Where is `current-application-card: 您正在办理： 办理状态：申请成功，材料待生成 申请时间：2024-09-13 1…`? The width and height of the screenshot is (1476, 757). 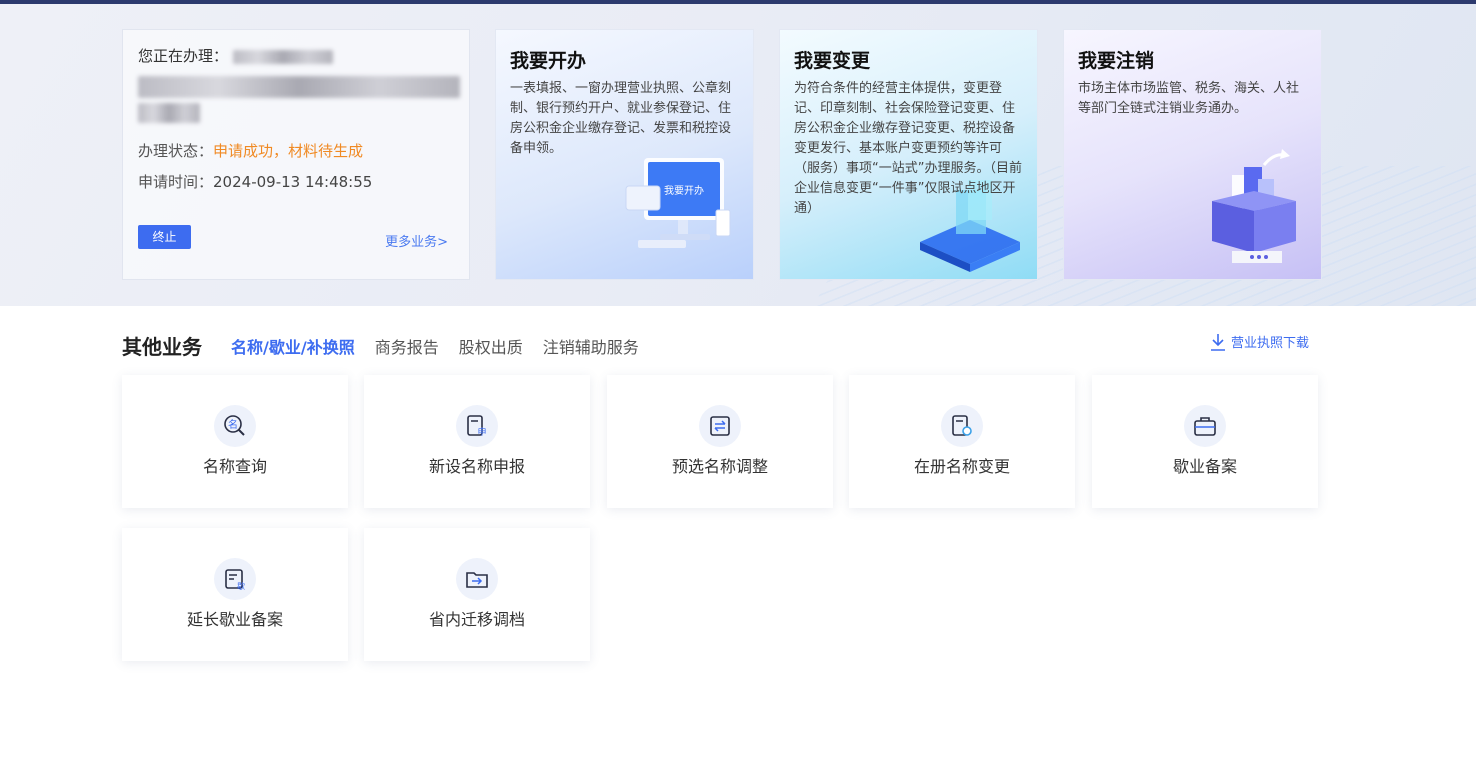 current-application-card: 您正在办理： 办理状态：申请成功，材料待生成 申请时间：2024-09-13 1… is located at coordinates (296, 154).